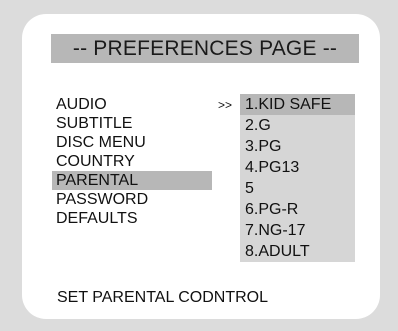  What do you see at coordinates (132, 104) in the screenshot?
I see `menu-item-audio: AUDIO` at bounding box center [132, 104].